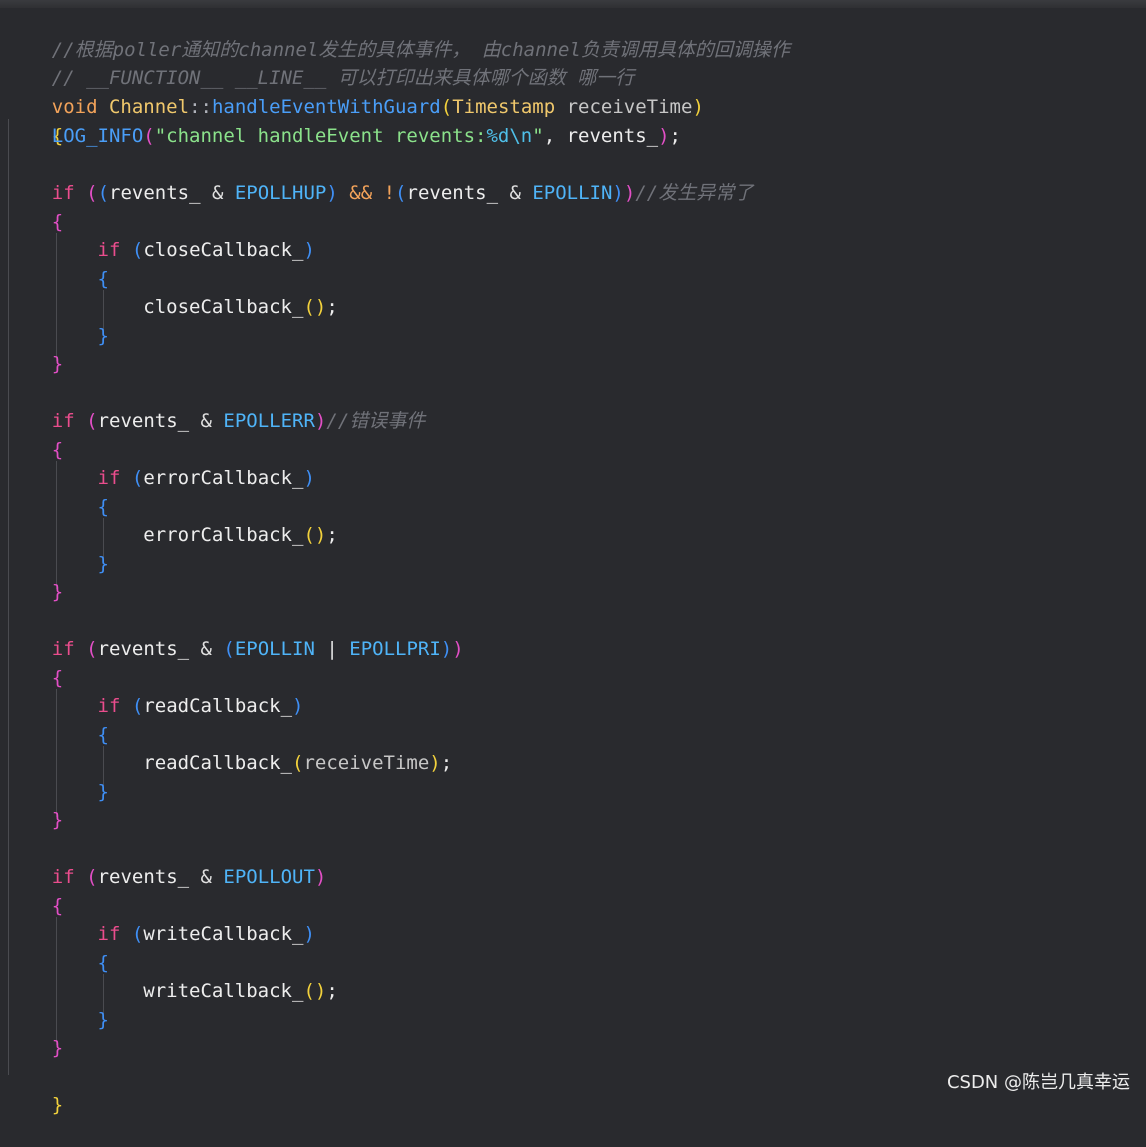 This screenshot has height=1147, width=1146. I want to click on code-line-23: if (revents_ & (EPOLLIN | EPOLLPRI)), so click(235, 649).